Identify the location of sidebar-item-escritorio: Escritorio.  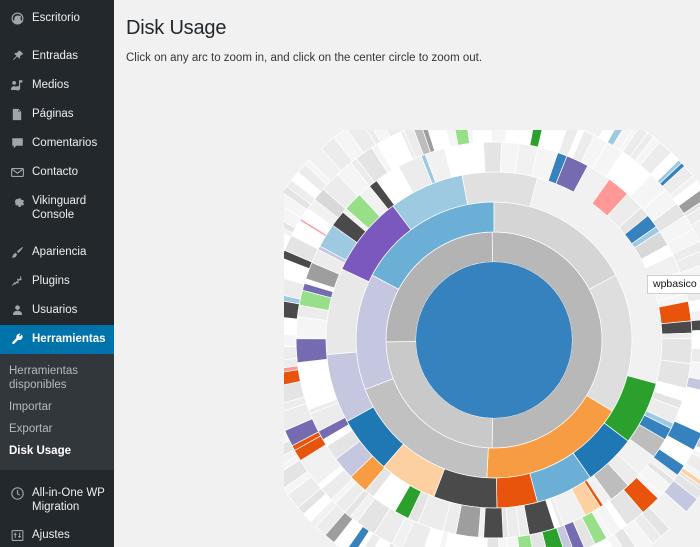
(57, 18).